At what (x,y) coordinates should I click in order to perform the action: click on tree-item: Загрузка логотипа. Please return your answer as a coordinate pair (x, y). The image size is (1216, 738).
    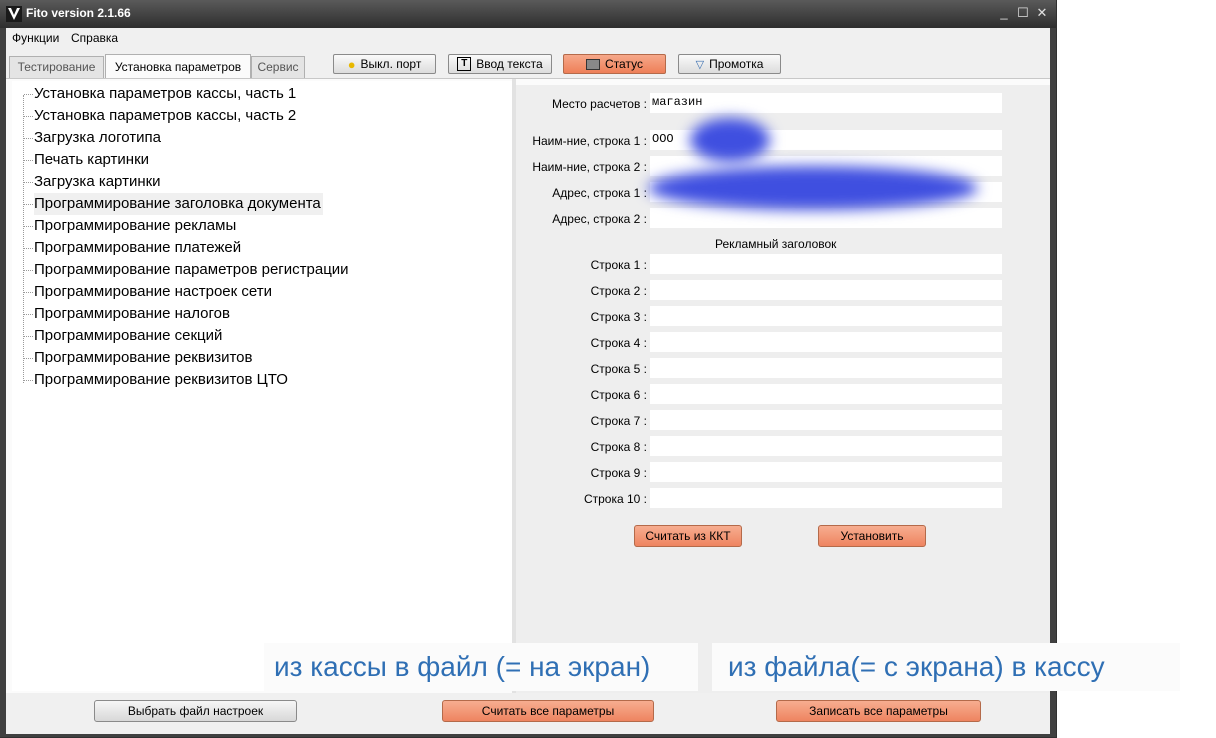
    Looking at the image, I should click on (93, 138).